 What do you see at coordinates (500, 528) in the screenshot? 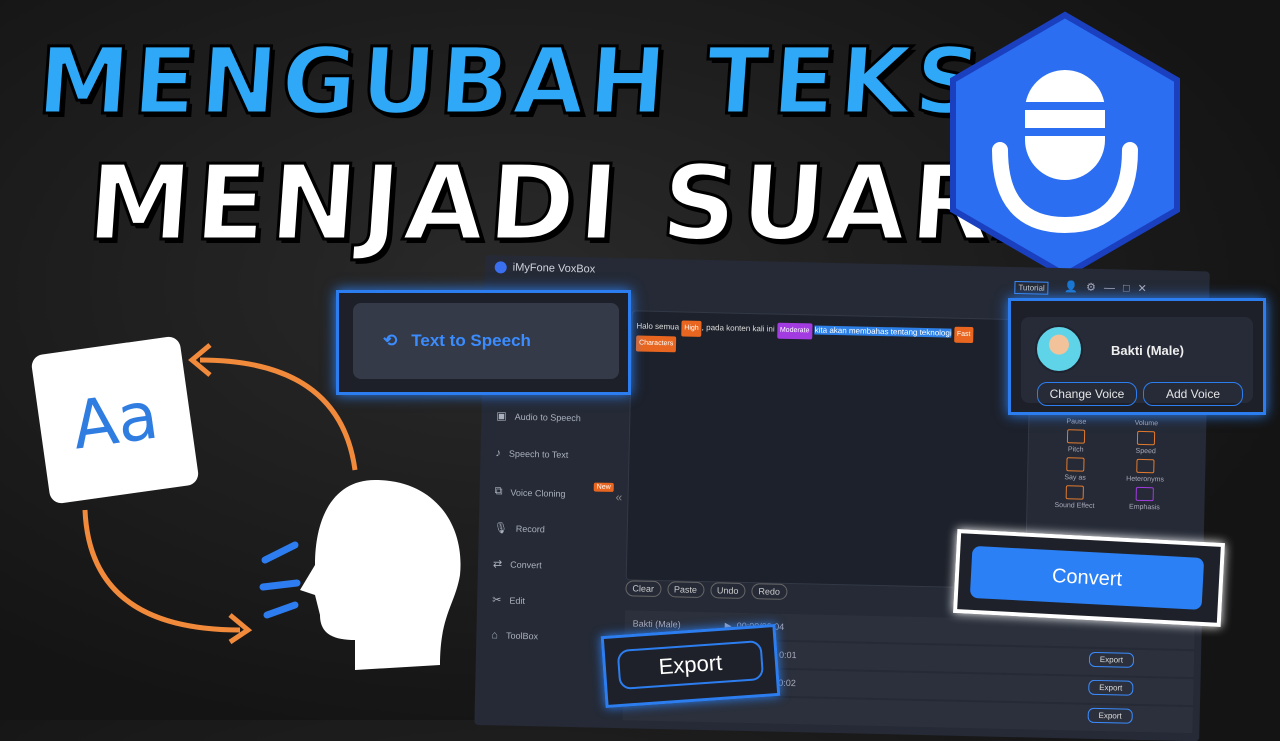
I see `mic-icon: 🎙` at bounding box center [500, 528].